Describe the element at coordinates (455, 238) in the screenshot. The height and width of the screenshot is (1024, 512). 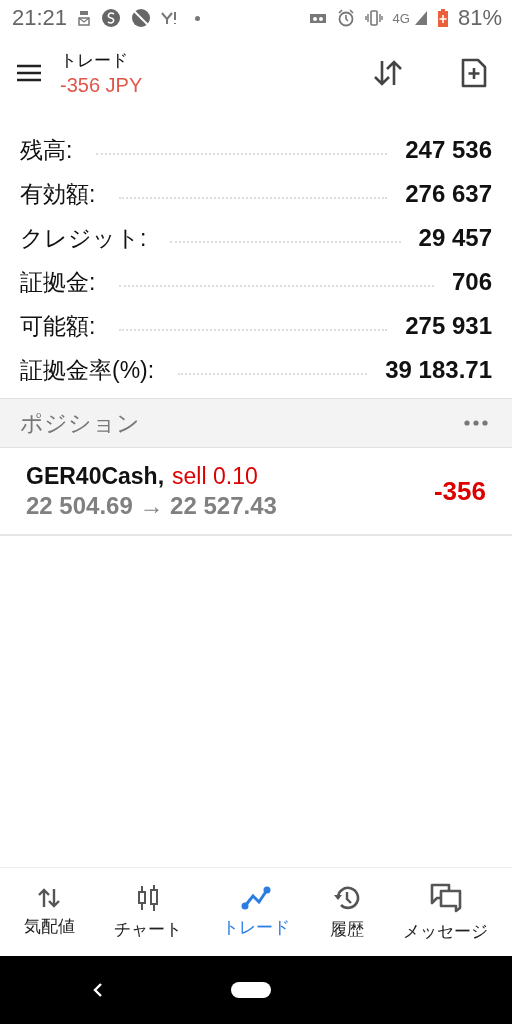
I see `account-value: 29 457` at that location.